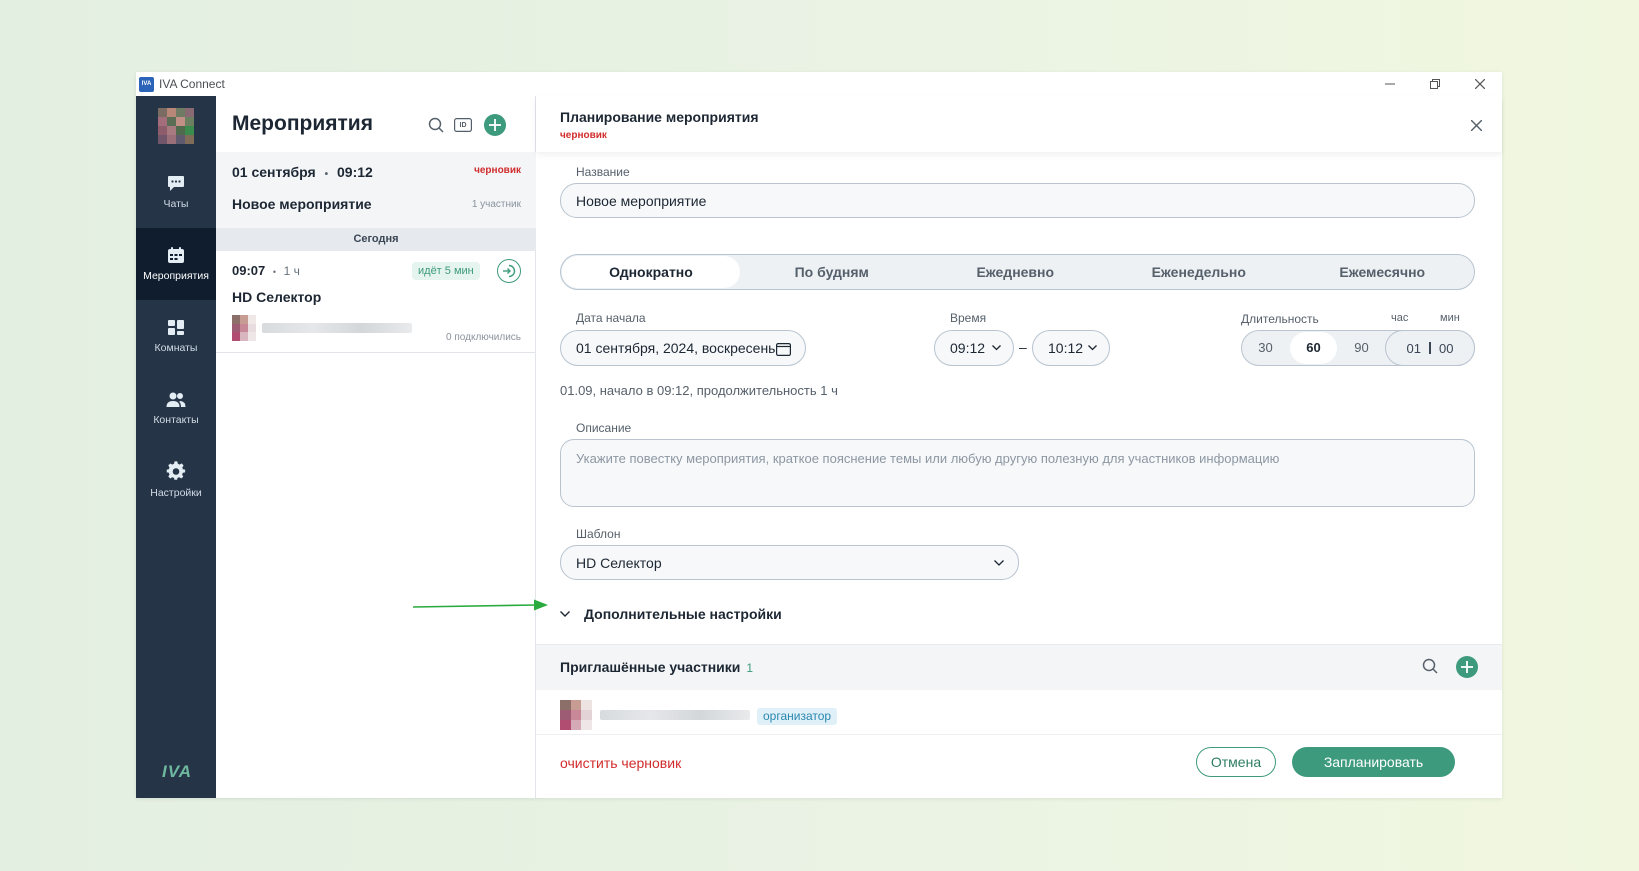 The height and width of the screenshot is (871, 1639). What do you see at coordinates (1019, 712) in the screenshot?
I see `participant-row: организатор` at bounding box center [1019, 712].